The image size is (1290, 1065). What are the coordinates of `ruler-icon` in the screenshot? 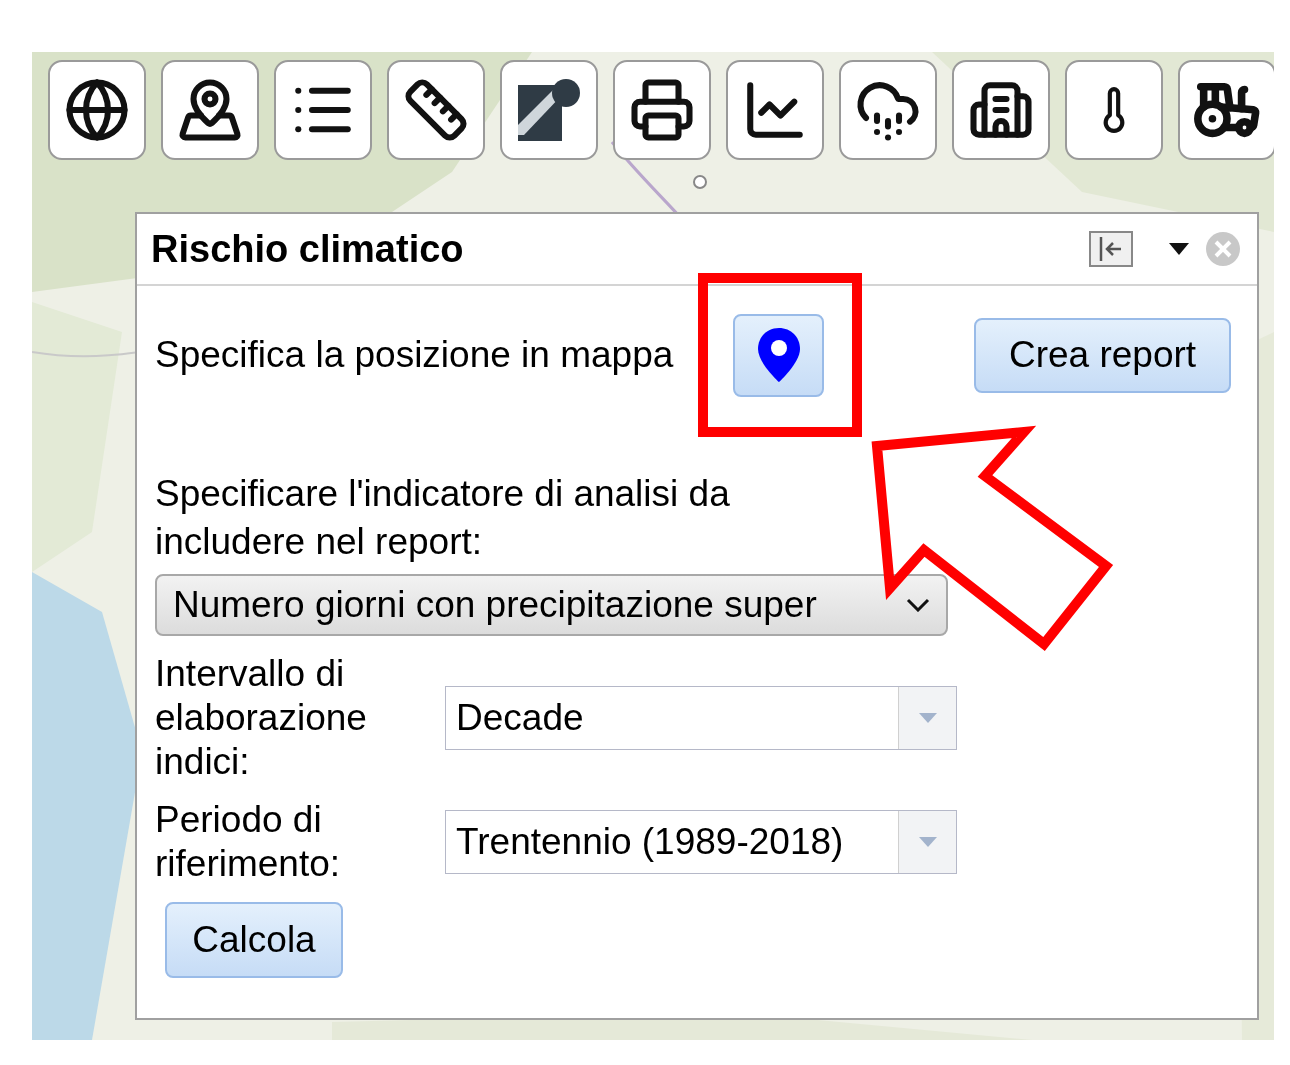 It's located at (436, 110).